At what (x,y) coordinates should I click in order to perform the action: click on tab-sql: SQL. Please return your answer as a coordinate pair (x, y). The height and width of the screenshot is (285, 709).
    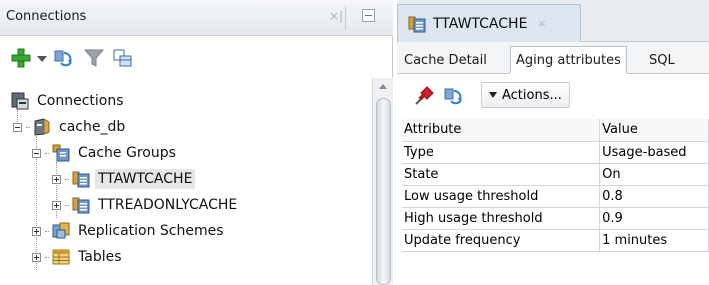
    Looking at the image, I should click on (662, 60).